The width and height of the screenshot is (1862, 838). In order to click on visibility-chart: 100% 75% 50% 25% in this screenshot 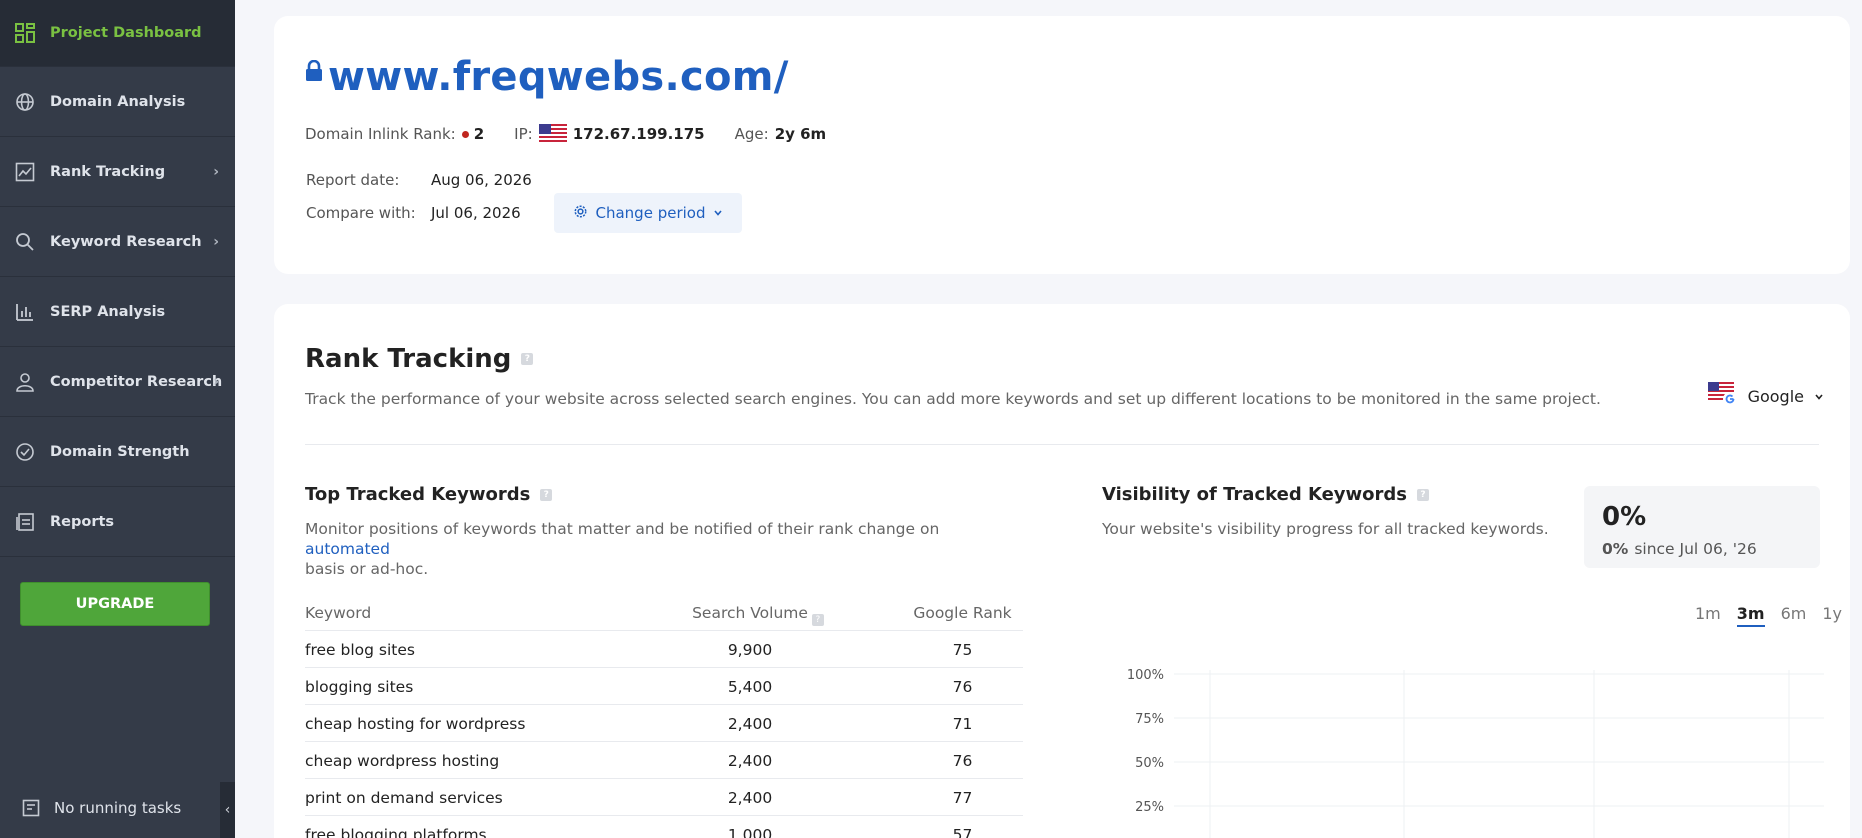, I will do `click(1475, 753)`.